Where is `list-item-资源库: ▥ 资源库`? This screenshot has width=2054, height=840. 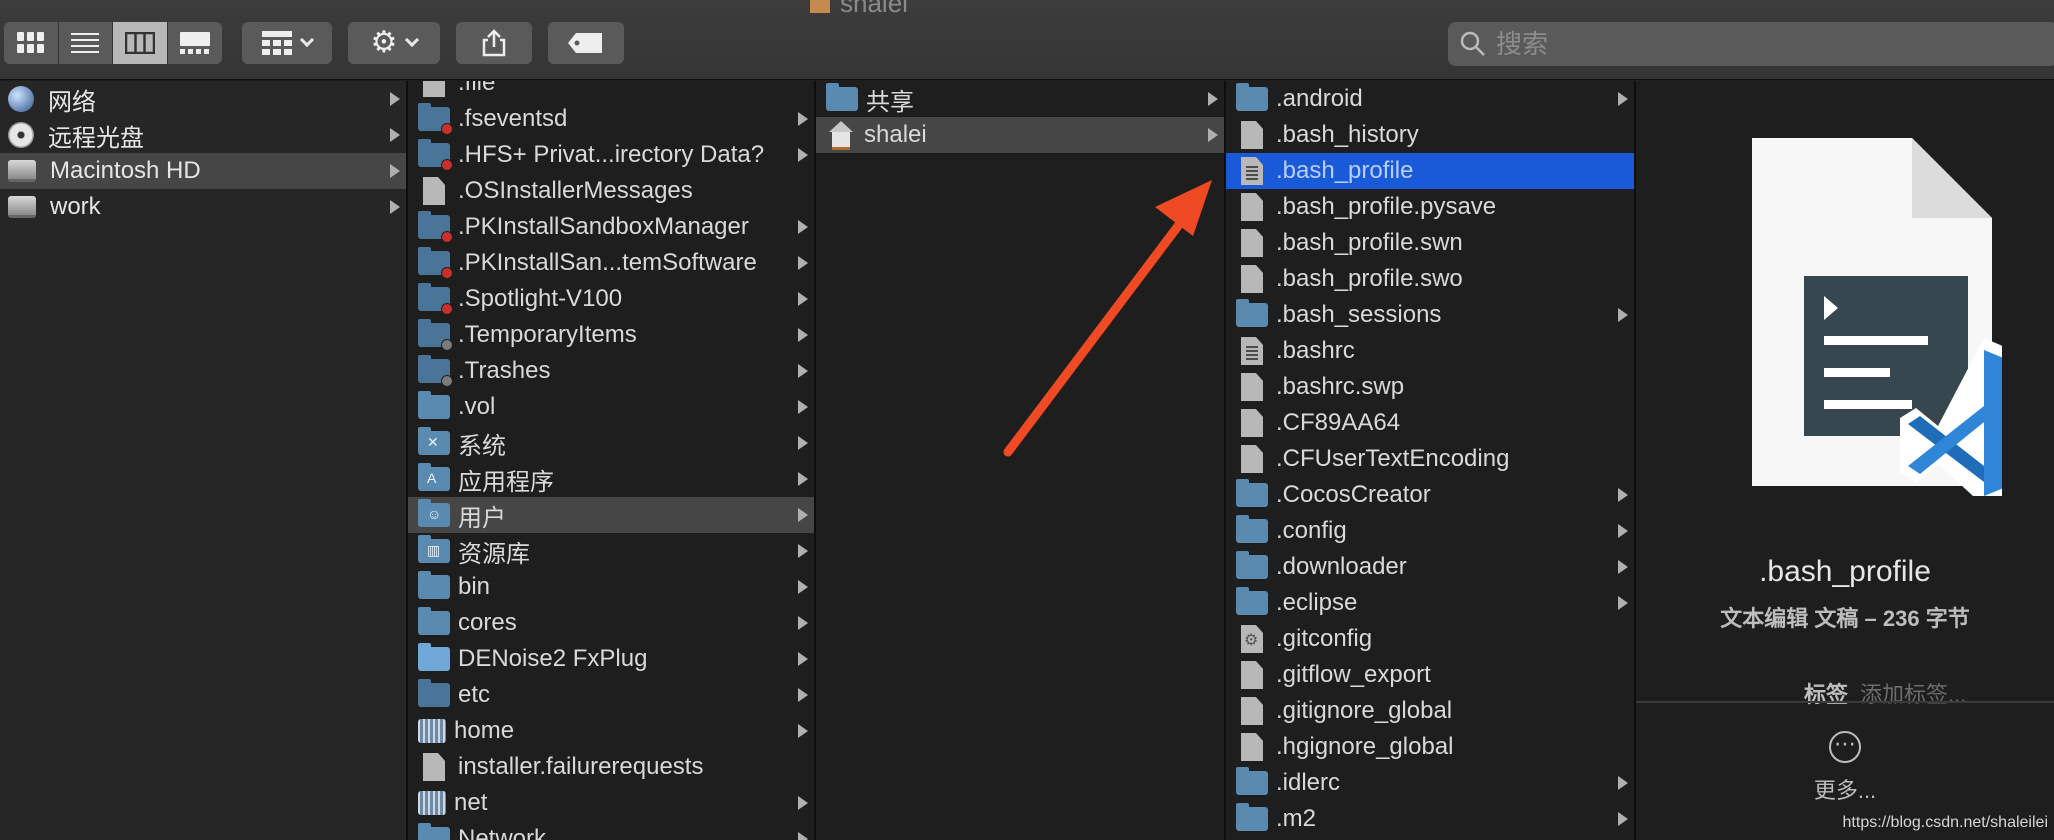 list-item-资源库: ▥ 资源库 is located at coordinates (611, 551).